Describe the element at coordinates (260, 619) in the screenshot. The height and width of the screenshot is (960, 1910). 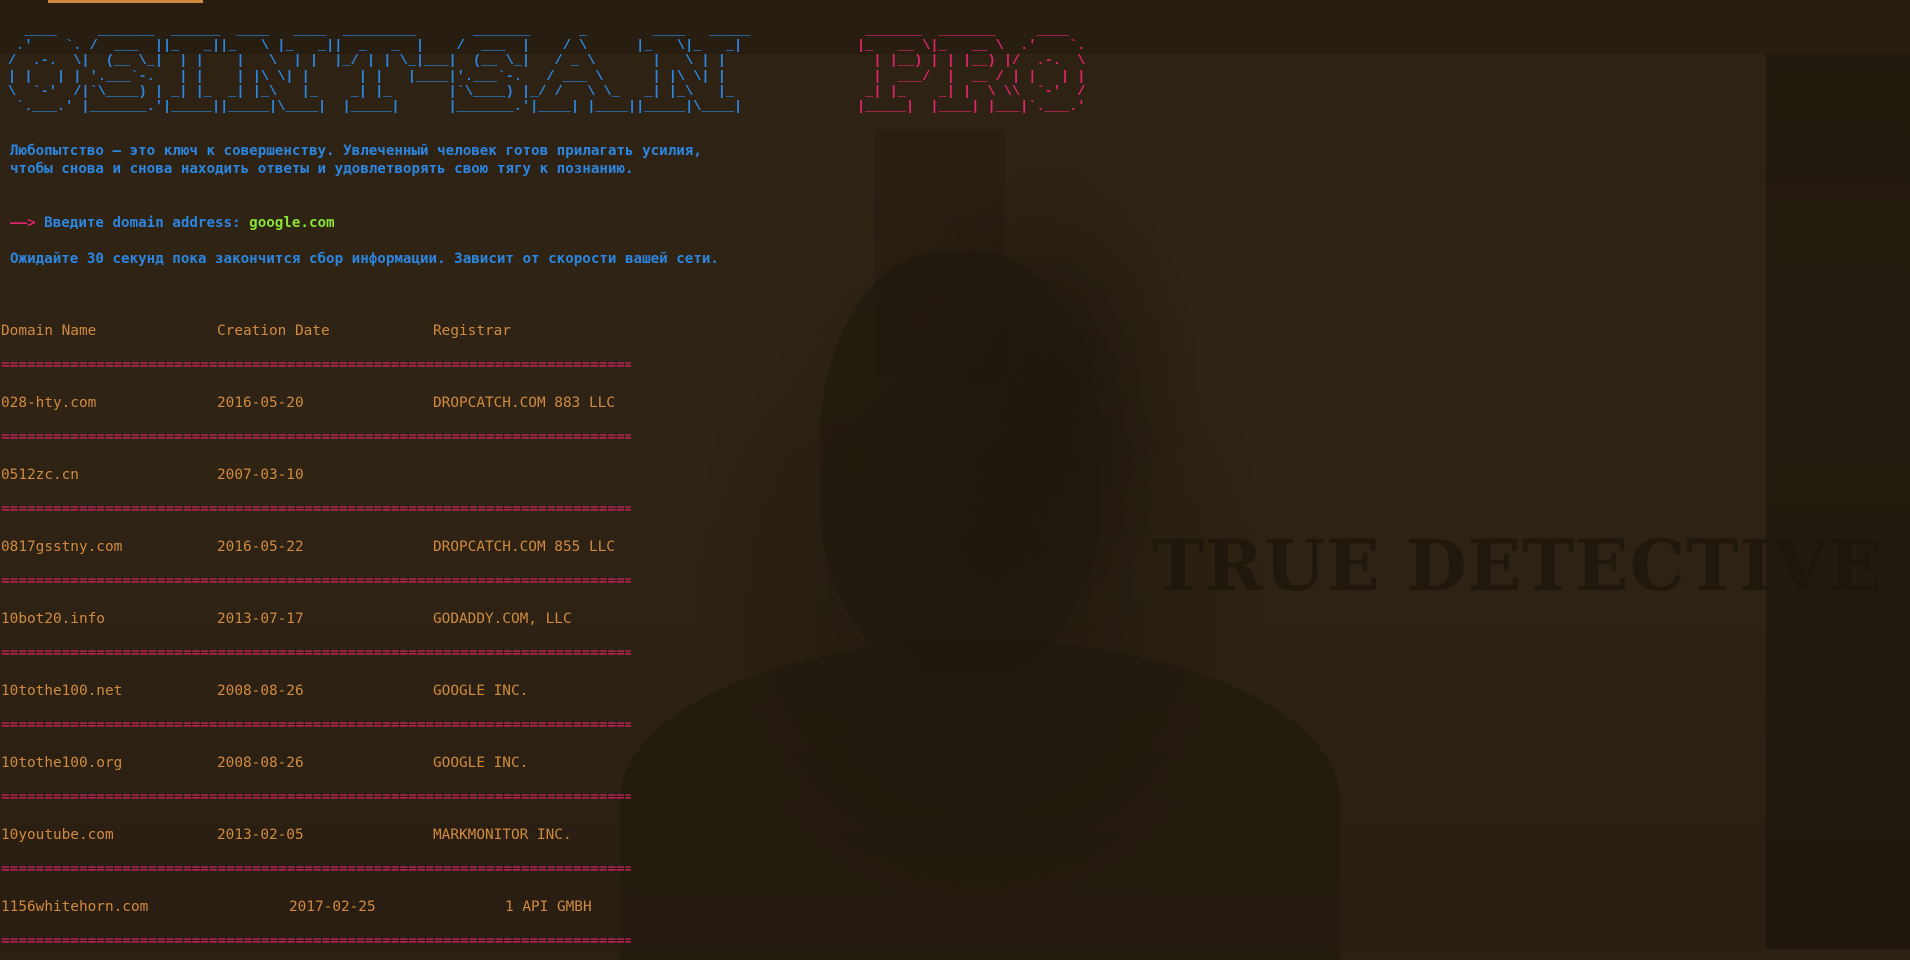
I see `cell-creation-date: 2013-07-17` at that location.